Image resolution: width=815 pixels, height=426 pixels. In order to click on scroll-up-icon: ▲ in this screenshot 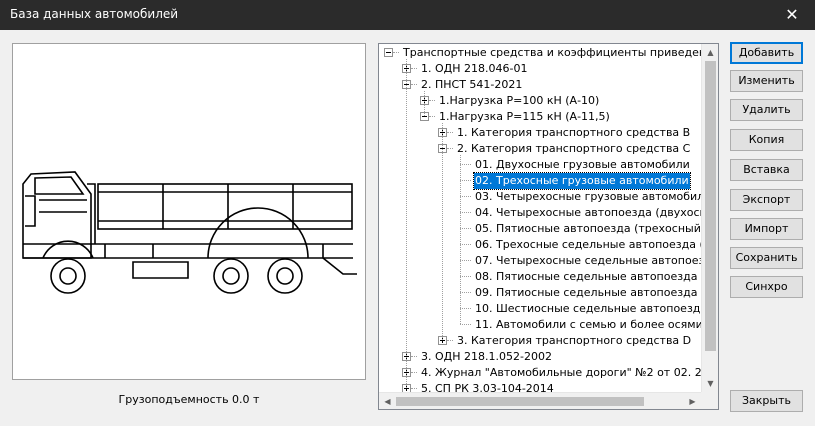, I will do `click(710, 52)`.